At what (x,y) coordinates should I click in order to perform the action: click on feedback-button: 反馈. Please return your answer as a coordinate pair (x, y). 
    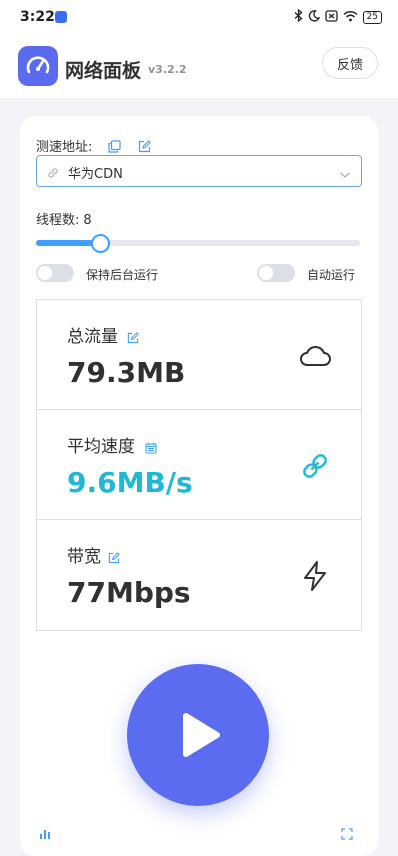
    Looking at the image, I should click on (350, 63).